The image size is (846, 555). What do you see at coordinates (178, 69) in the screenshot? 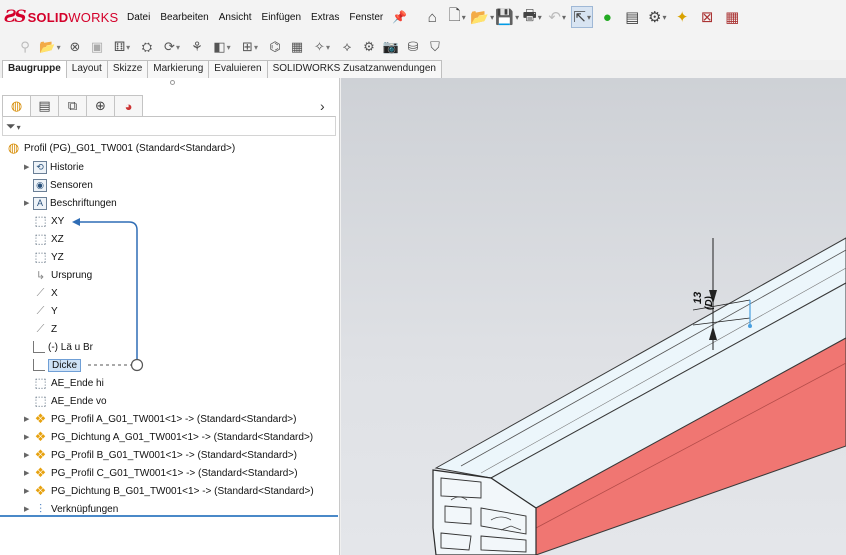
I see `tab-markierung: Markierung` at bounding box center [178, 69].